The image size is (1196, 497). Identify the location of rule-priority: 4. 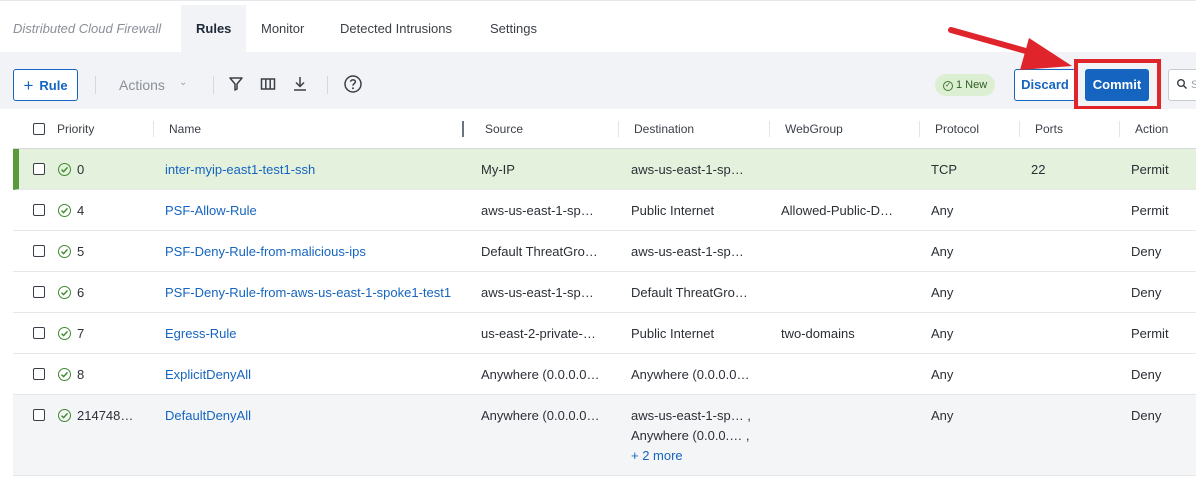
(81, 210).